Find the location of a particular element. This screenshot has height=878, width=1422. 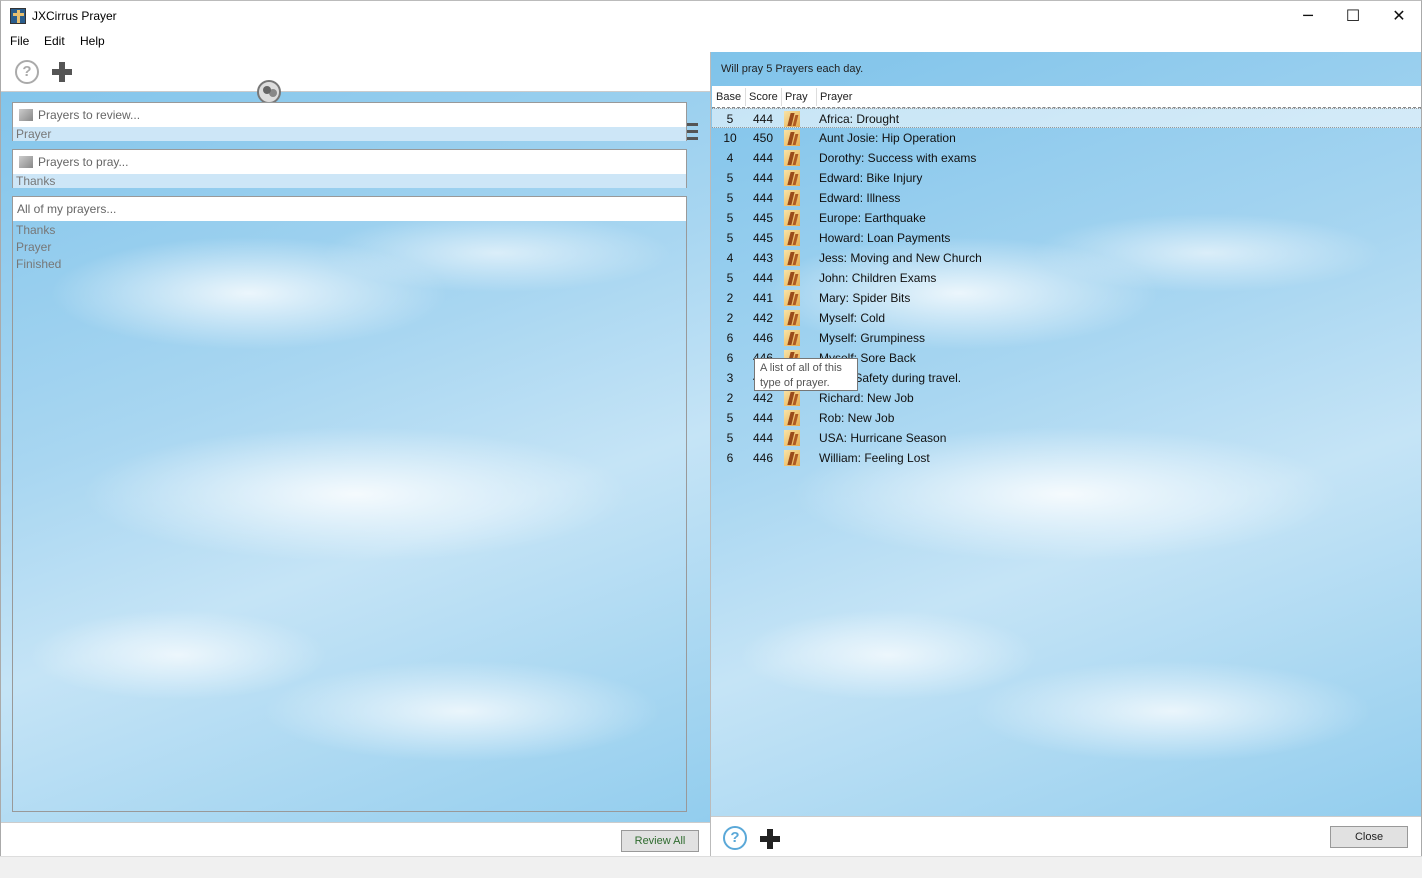

table-row: 10 450 Aunt Josie: Hip Operation is located at coordinates (1066, 138).